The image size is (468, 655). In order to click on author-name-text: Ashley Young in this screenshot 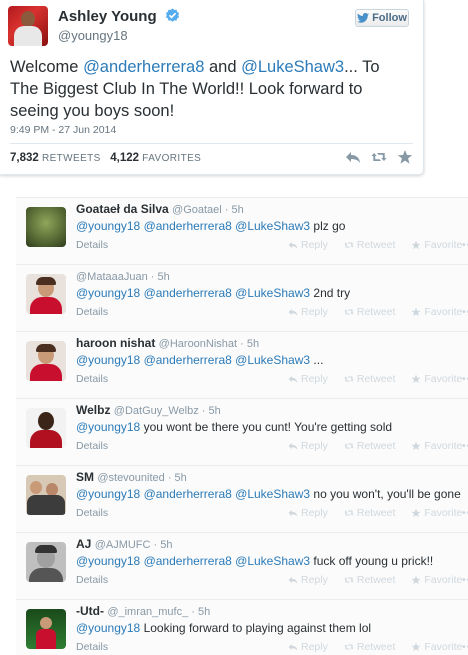, I will do `click(107, 16)`.